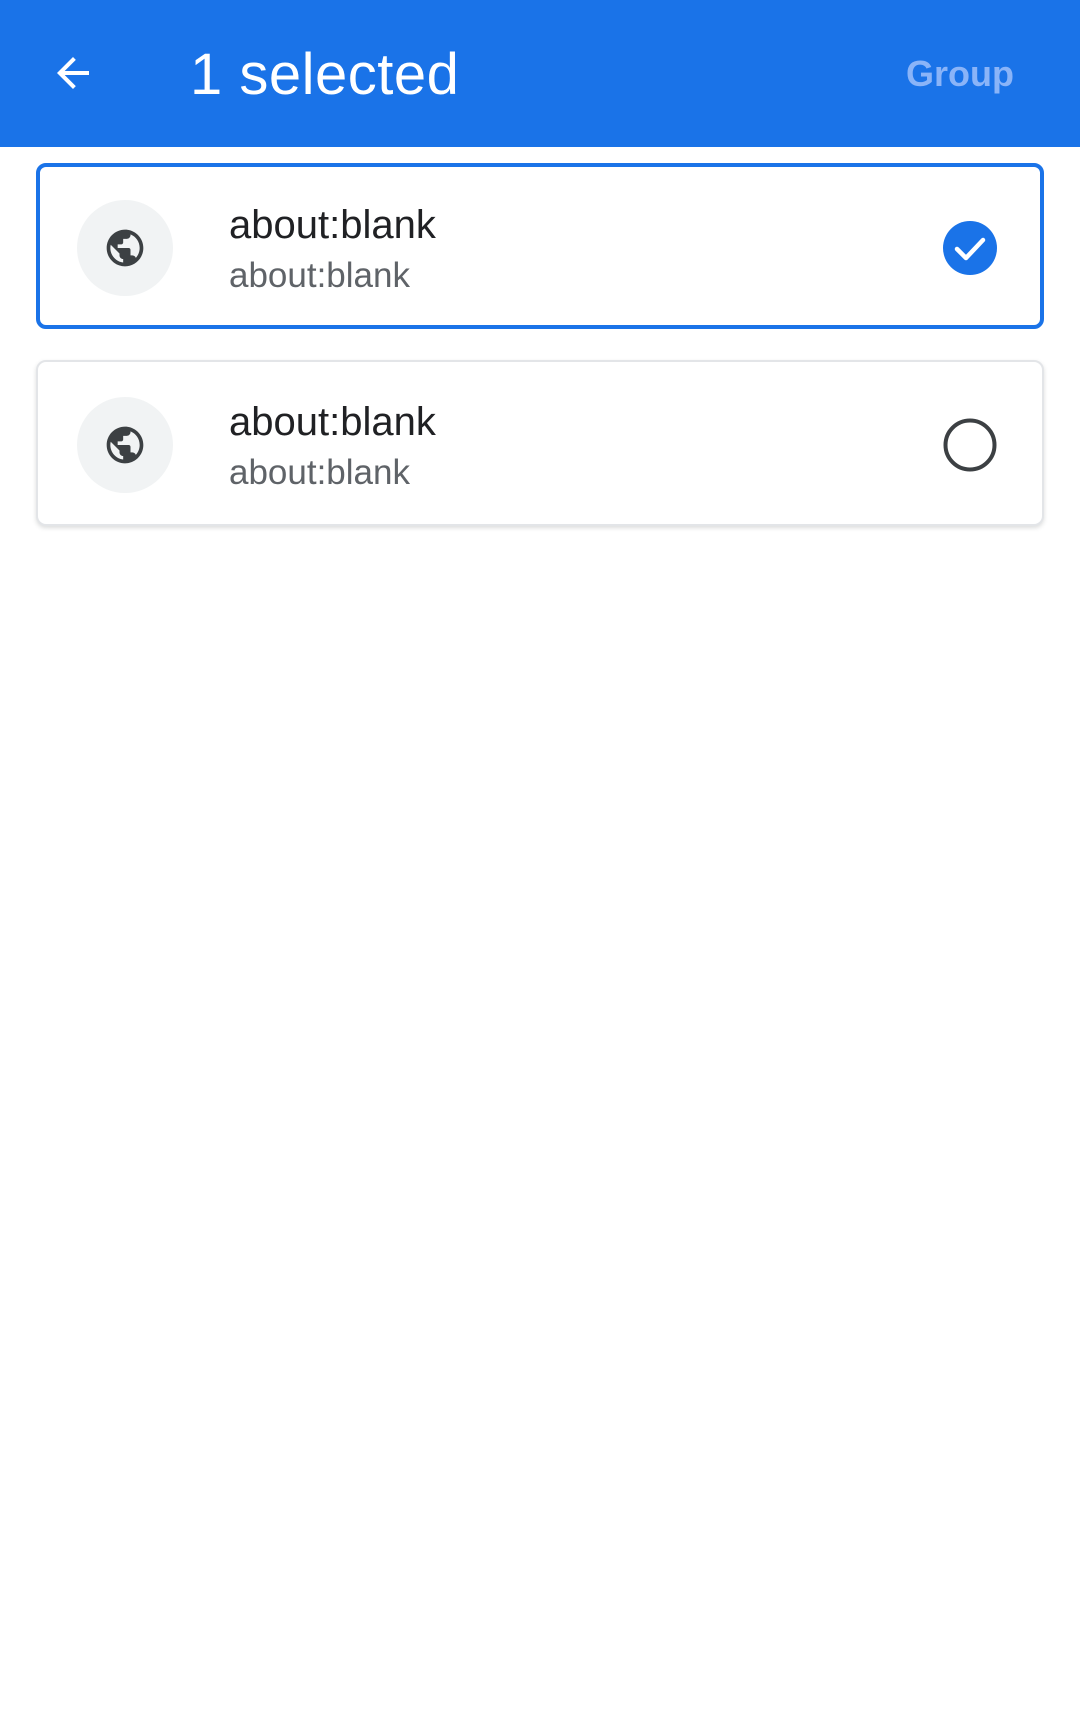  I want to click on back-button, so click(73, 73).